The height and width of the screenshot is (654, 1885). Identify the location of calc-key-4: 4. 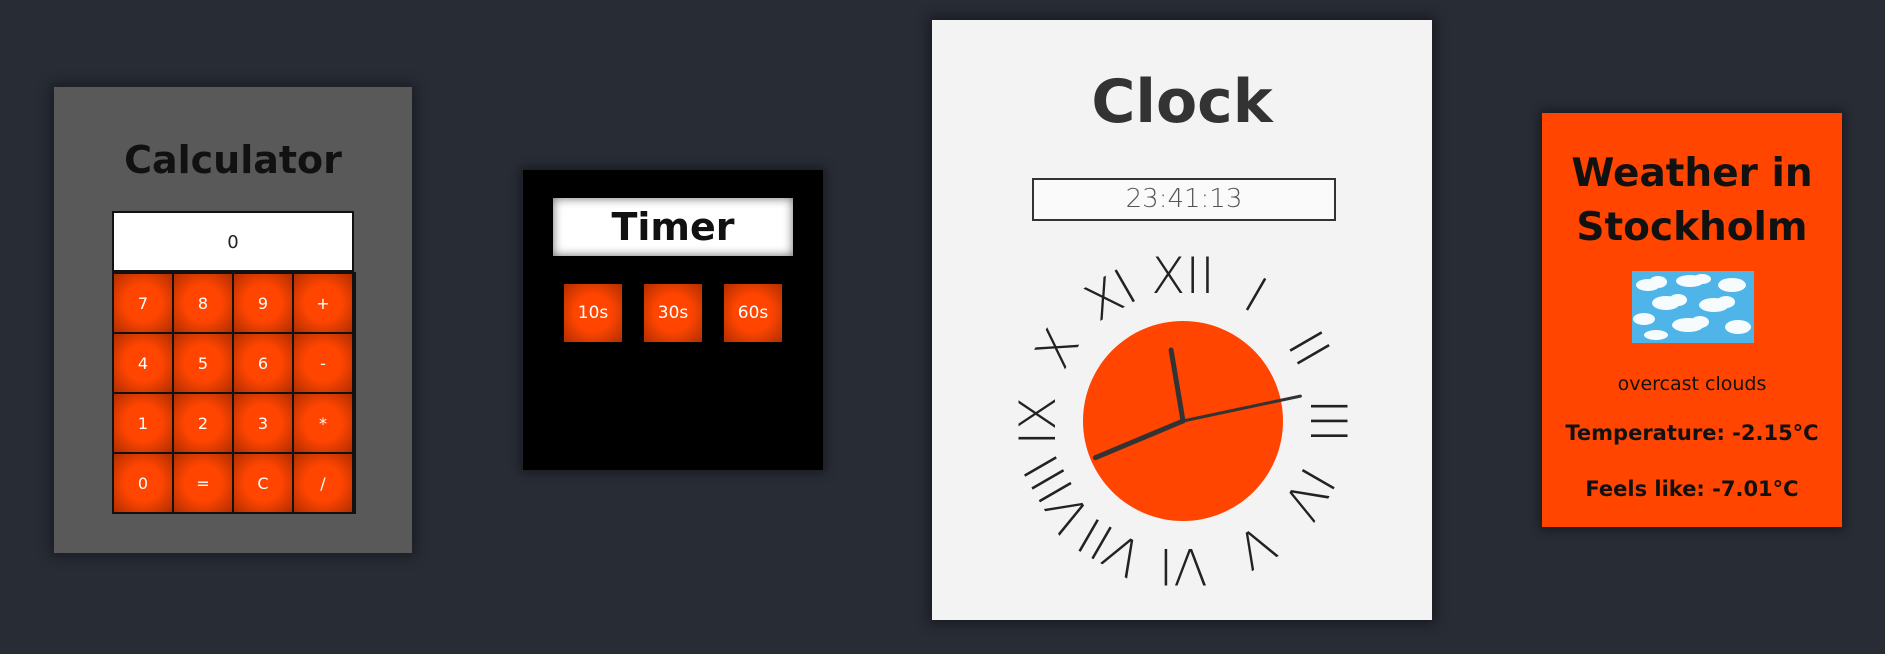
(143, 363).